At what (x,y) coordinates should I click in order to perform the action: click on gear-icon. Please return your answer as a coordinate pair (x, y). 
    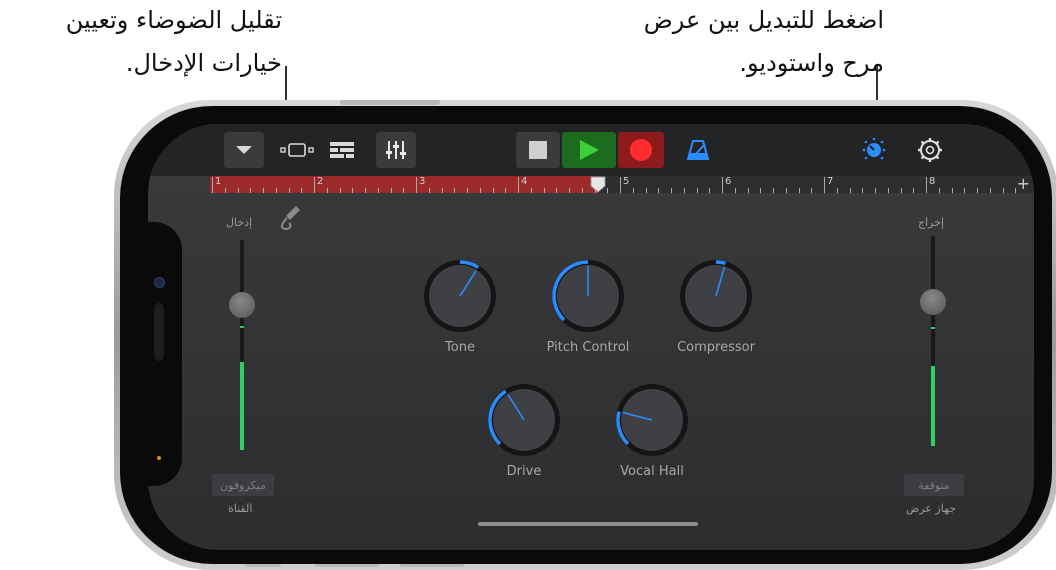
    Looking at the image, I should click on (930, 150).